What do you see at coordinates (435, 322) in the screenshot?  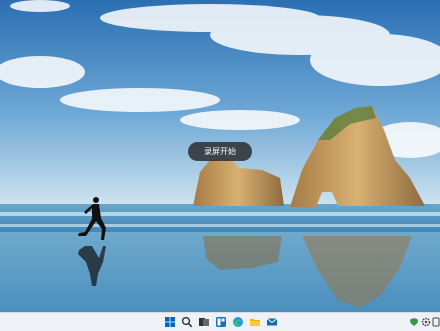 I see `tablet-icon` at bounding box center [435, 322].